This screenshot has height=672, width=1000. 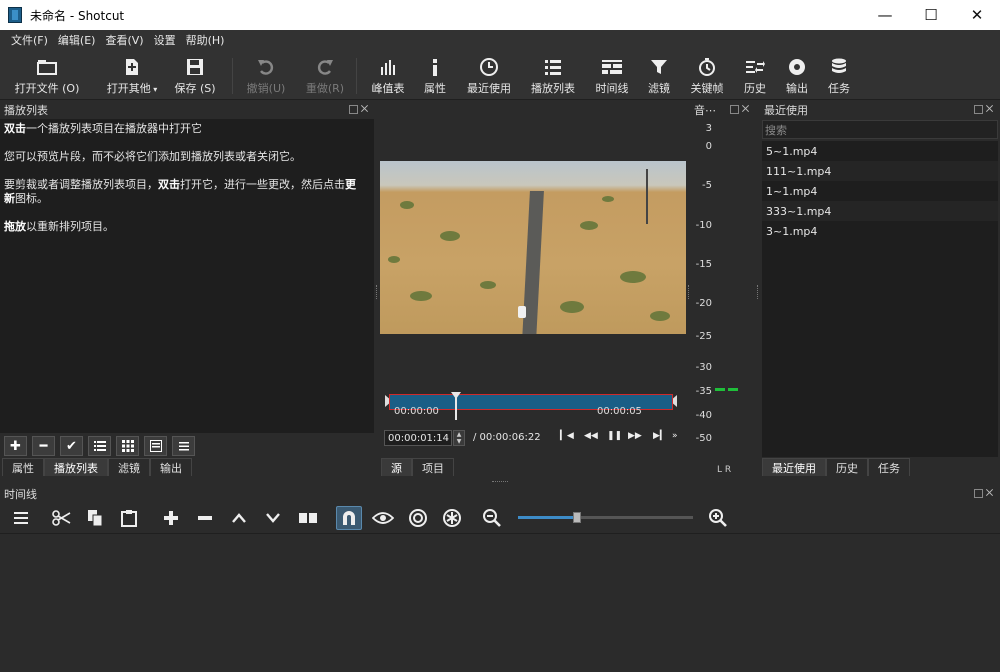 I want to click on recent-item: 1~1.mp4, so click(x=880, y=191).